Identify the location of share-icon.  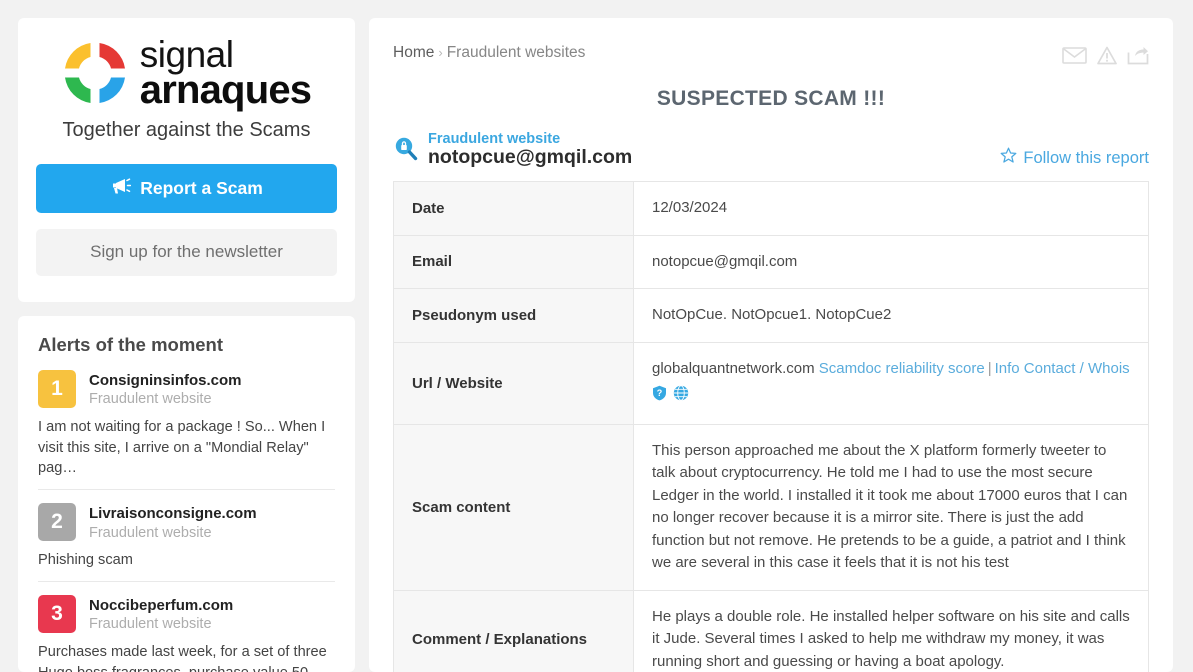
(1138, 55).